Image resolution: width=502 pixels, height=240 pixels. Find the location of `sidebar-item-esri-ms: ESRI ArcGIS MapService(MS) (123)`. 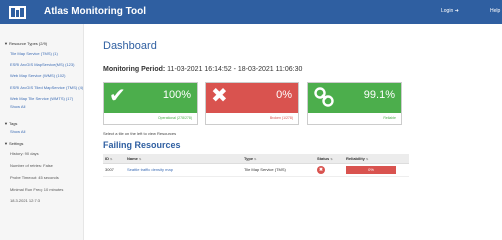

sidebar-item-esri-ms: ESRI ArcGIS MapService(MS) (123) is located at coordinates (42, 64).